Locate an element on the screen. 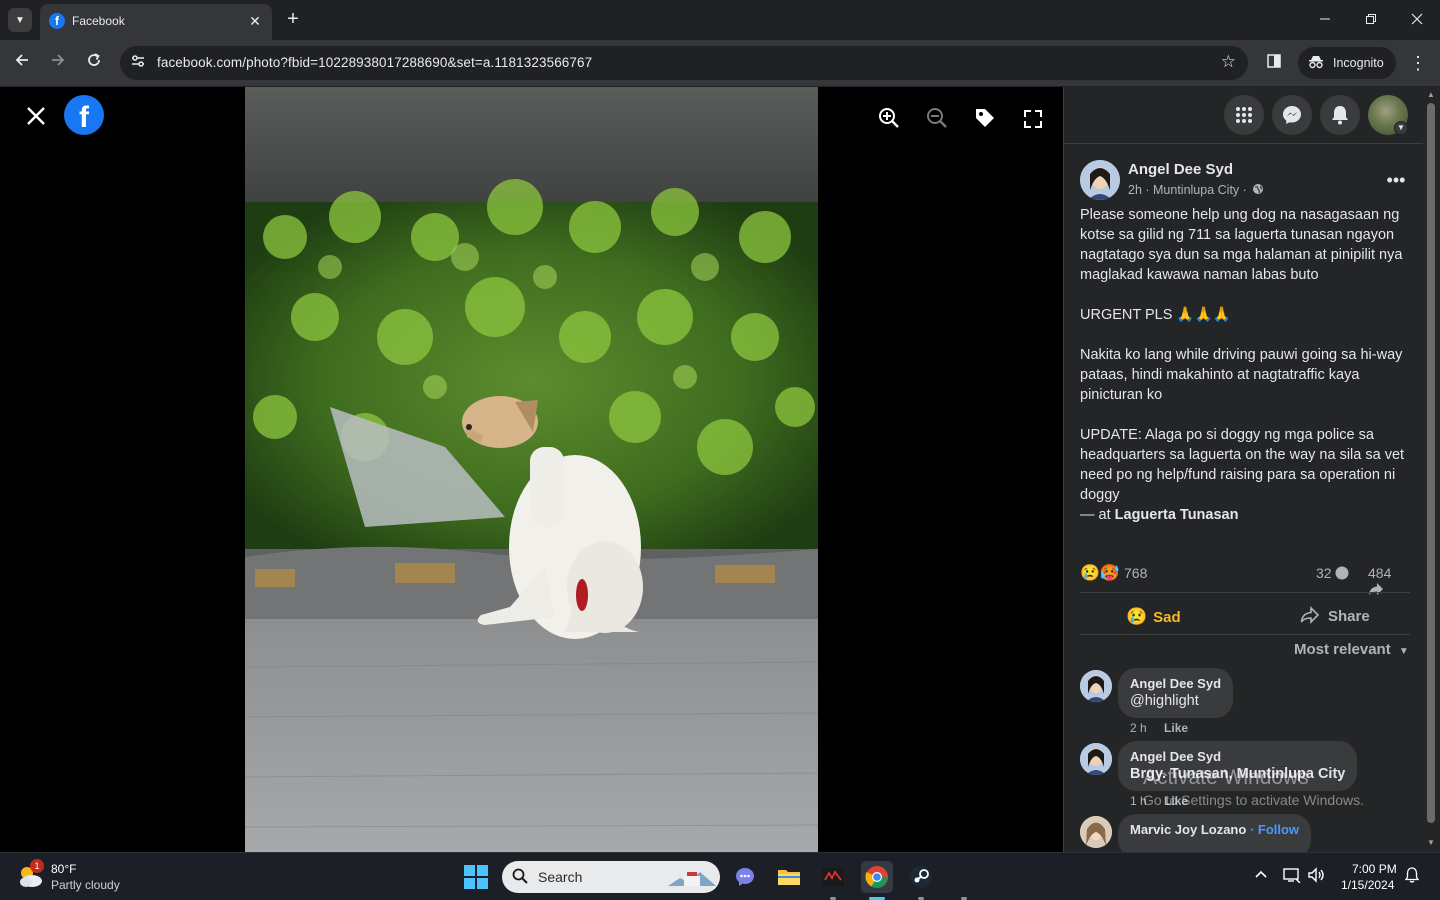 This screenshot has height=900, width=1440. file-explorer-app is located at coordinates (789, 877).